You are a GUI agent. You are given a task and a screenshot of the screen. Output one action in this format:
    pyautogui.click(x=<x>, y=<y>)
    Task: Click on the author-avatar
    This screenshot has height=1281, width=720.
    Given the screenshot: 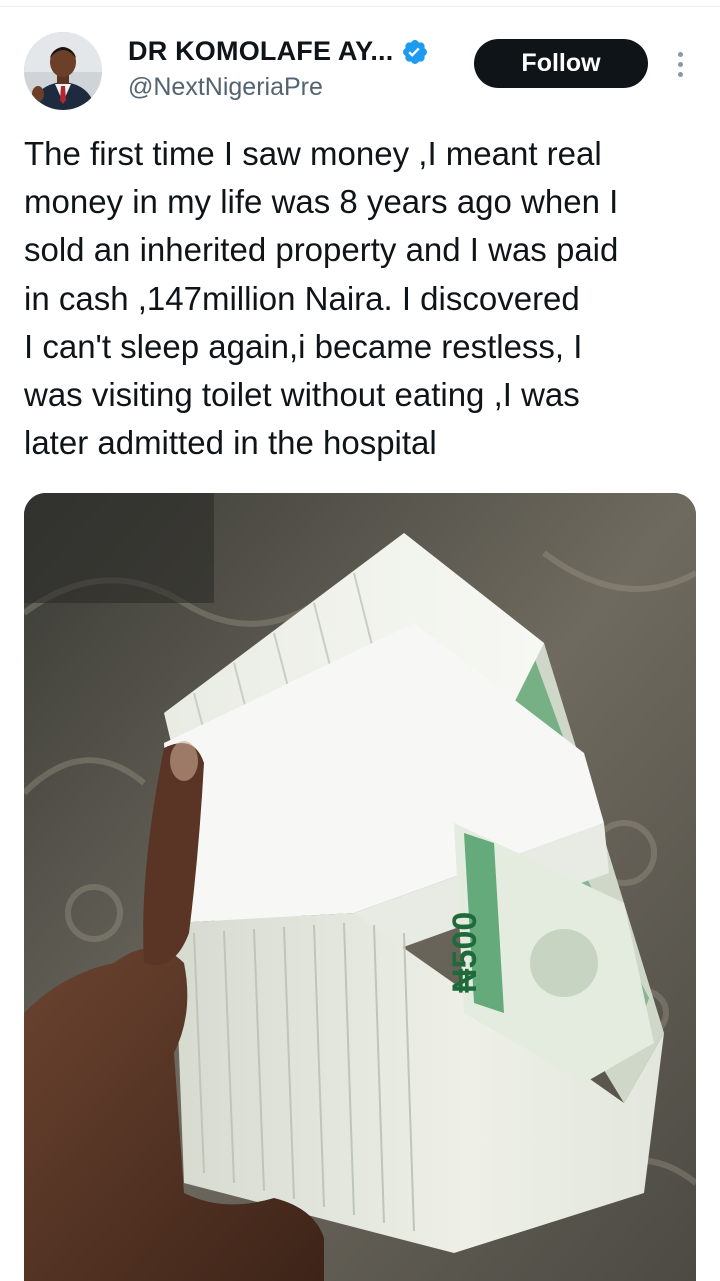 What is the action you would take?
    pyautogui.click(x=63, y=71)
    